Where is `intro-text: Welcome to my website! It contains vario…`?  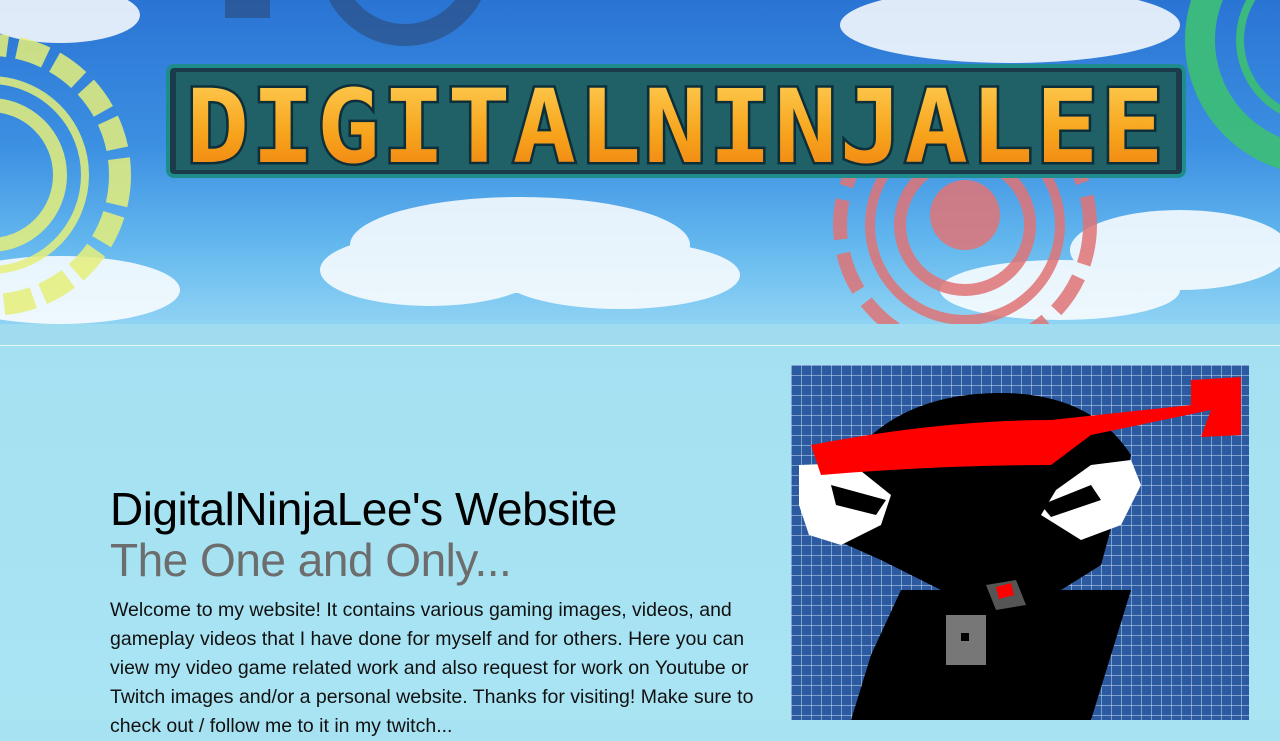
intro-text: Welcome to my website! It contains vario… is located at coordinates (432, 668).